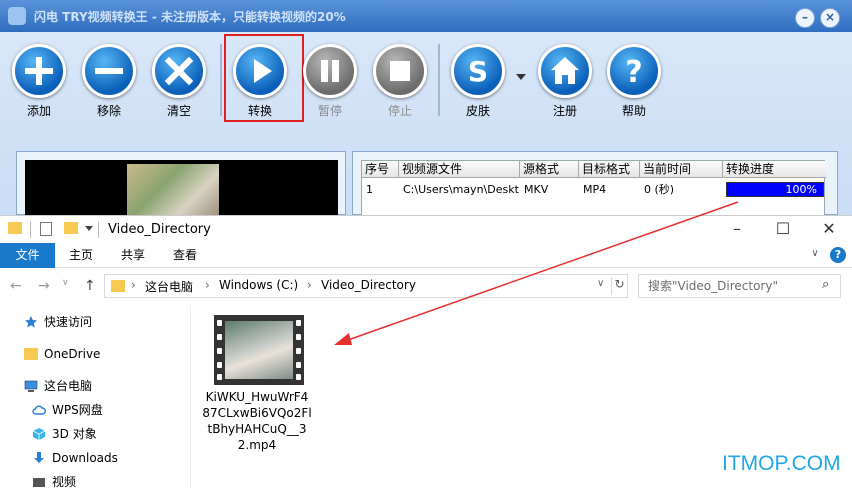  I want to click on remove-button-label: 移除, so click(108, 111).